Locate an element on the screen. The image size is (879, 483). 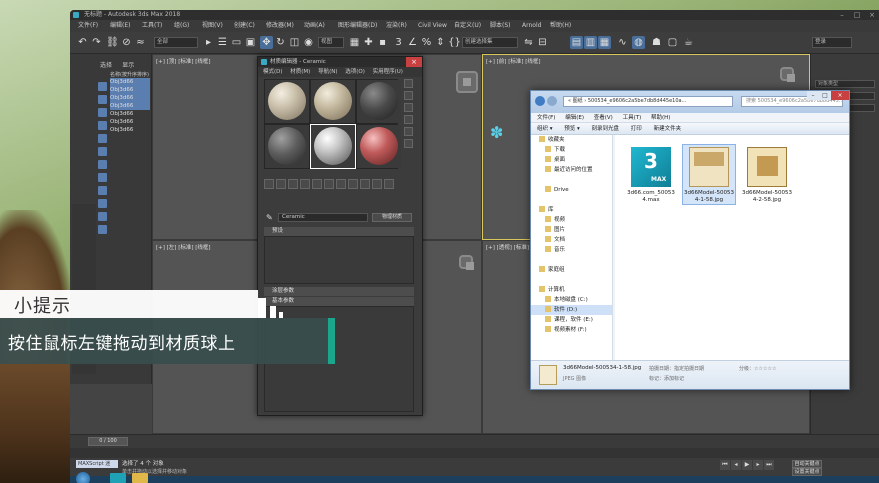
nav-item: 视频素材 (F:) is located at coordinates (571, 330).